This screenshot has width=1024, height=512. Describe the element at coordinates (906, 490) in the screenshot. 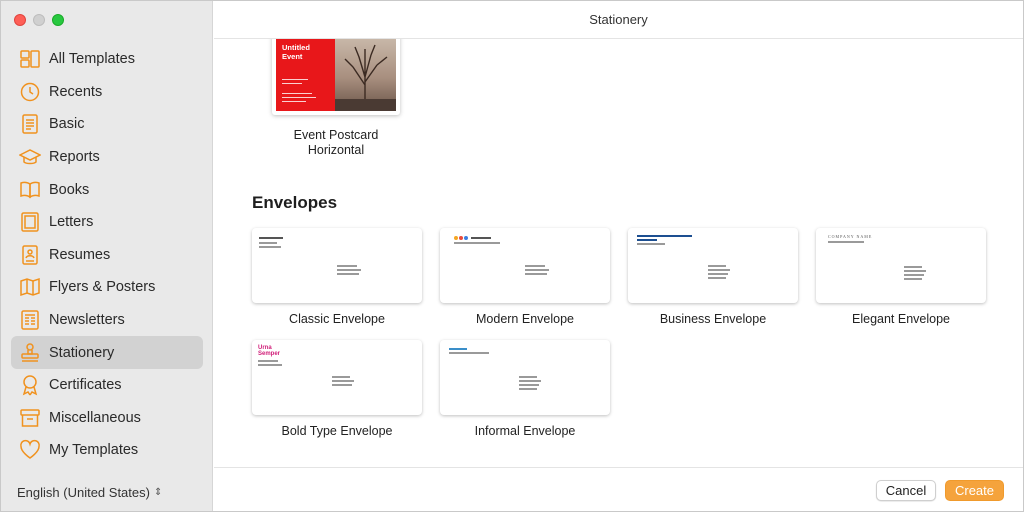

I see `cancel-button: Cancel` at that location.